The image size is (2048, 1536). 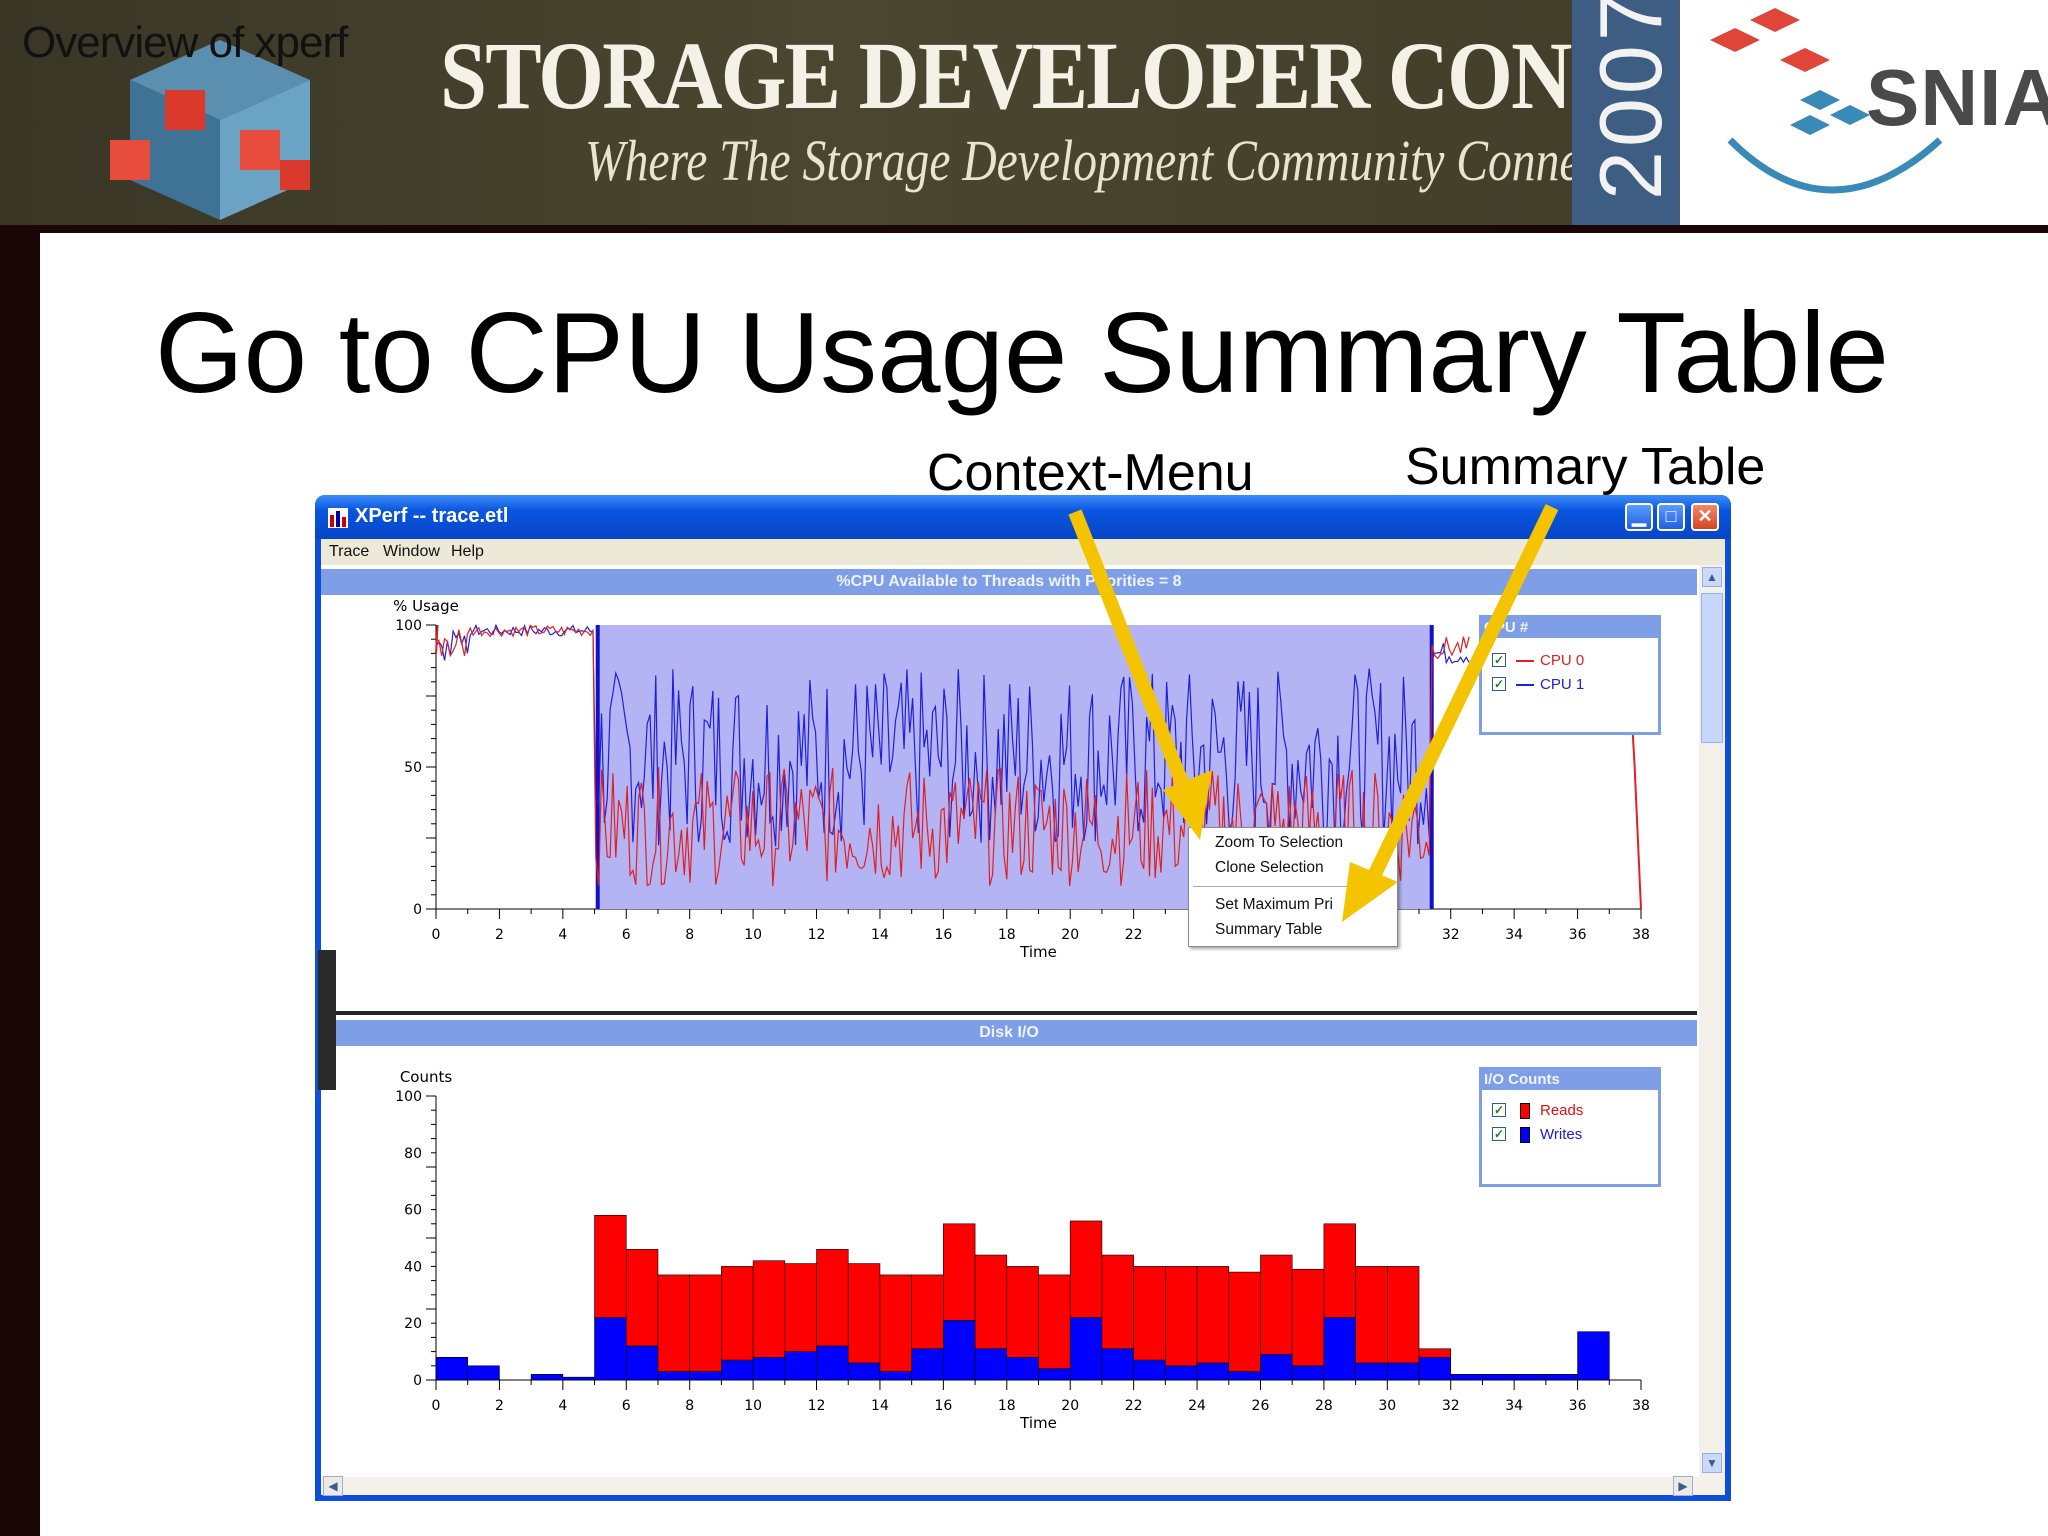 I want to click on menu-summary-table: Summary Table, so click(x=1268, y=930).